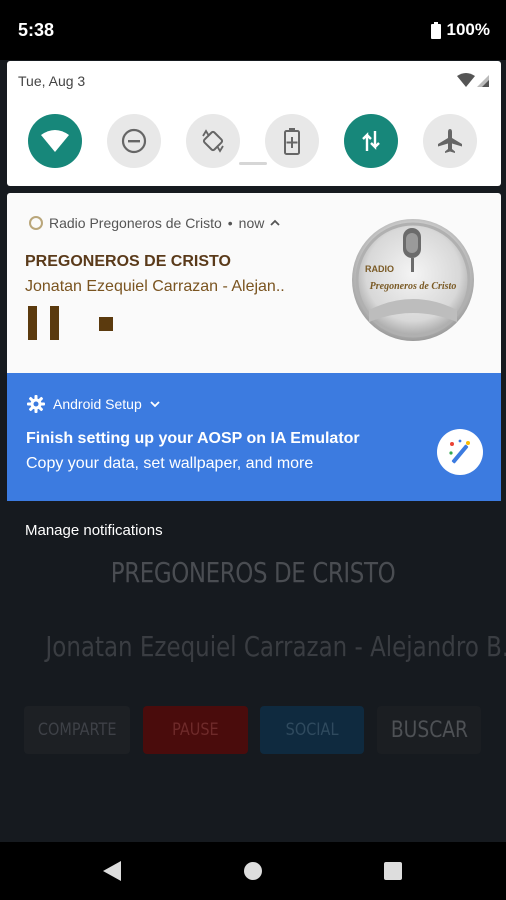 The width and height of the screenshot is (506, 900). I want to click on pause-button: PAUSE, so click(195, 730).